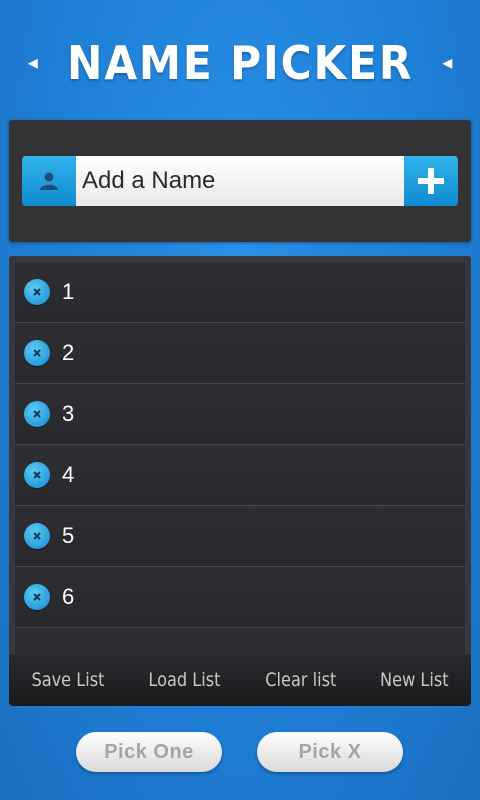 This screenshot has width=480, height=800. I want to click on list-toolbar: Save List Load List Clear list New List, so click(240, 680).